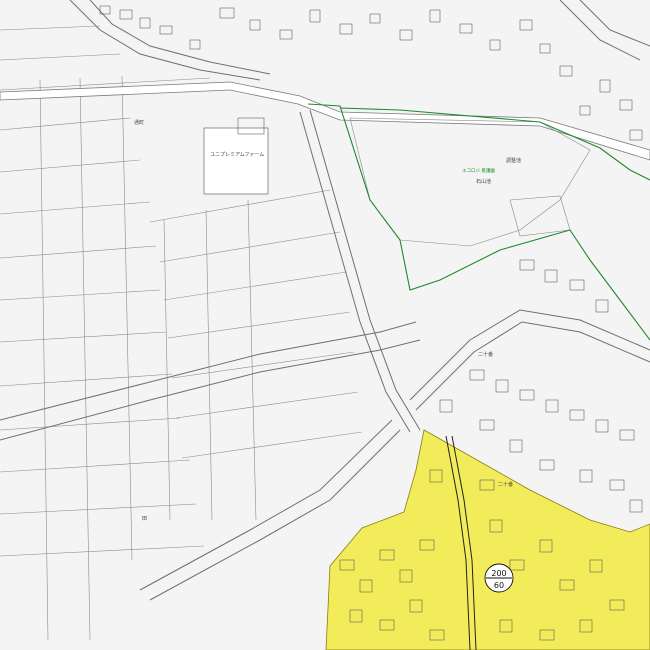 The width and height of the screenshot is (650, 650). Describe the element at coordinates (498, 573) in the screenshot. I see `building-coverage-value: 200` at that location.